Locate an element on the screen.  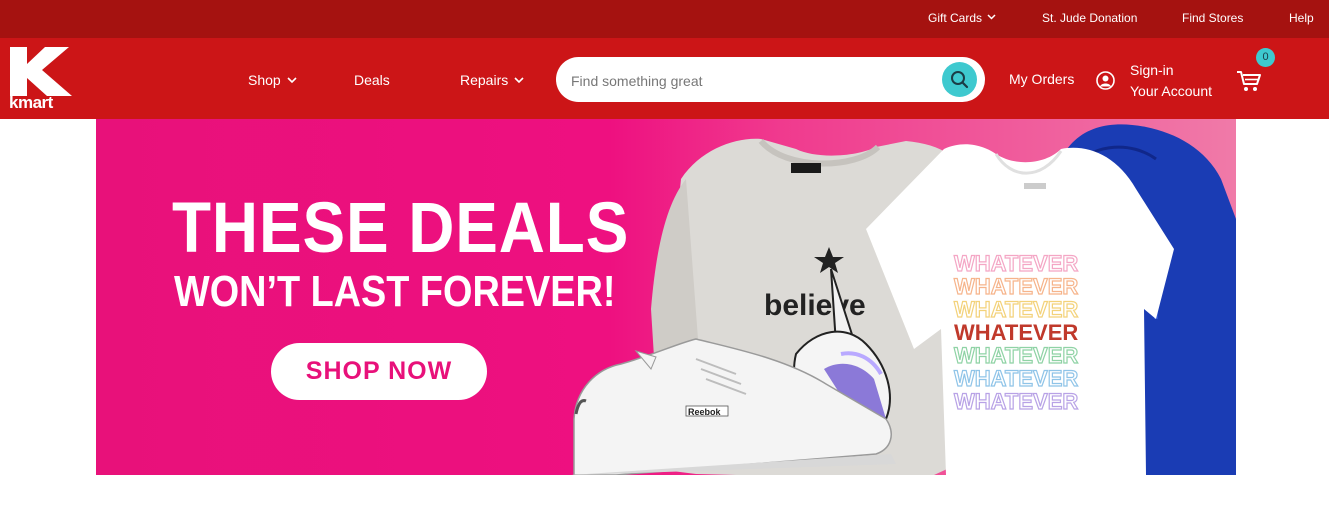
nav-repairs-label: Repairs is located at coordinates (484, 80).